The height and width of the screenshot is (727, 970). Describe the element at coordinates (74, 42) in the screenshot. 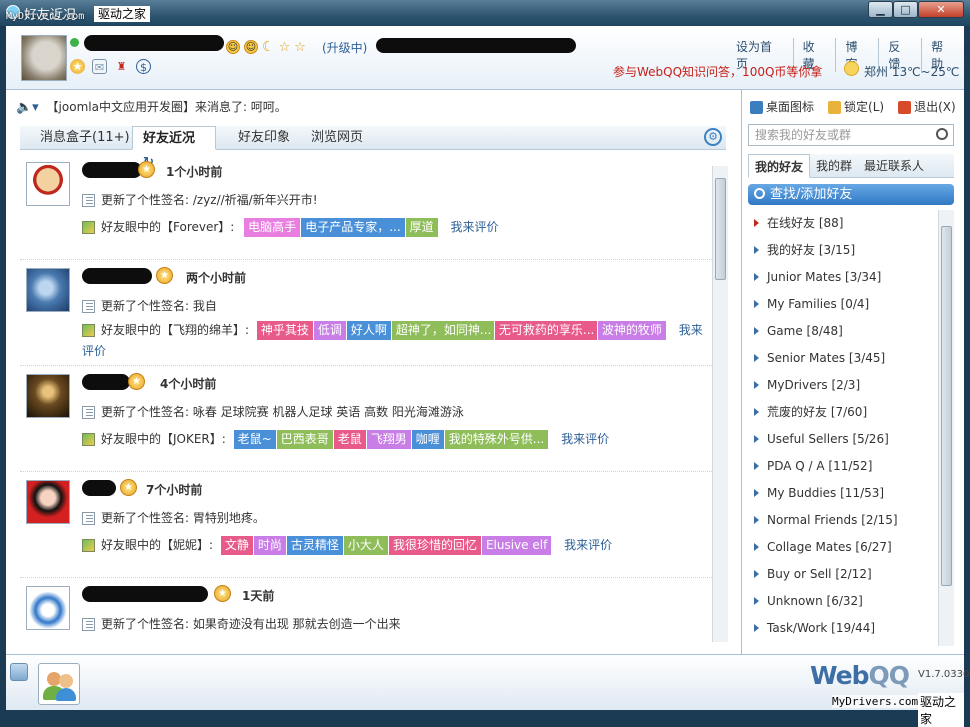

I see `online-status-icon` at that location.